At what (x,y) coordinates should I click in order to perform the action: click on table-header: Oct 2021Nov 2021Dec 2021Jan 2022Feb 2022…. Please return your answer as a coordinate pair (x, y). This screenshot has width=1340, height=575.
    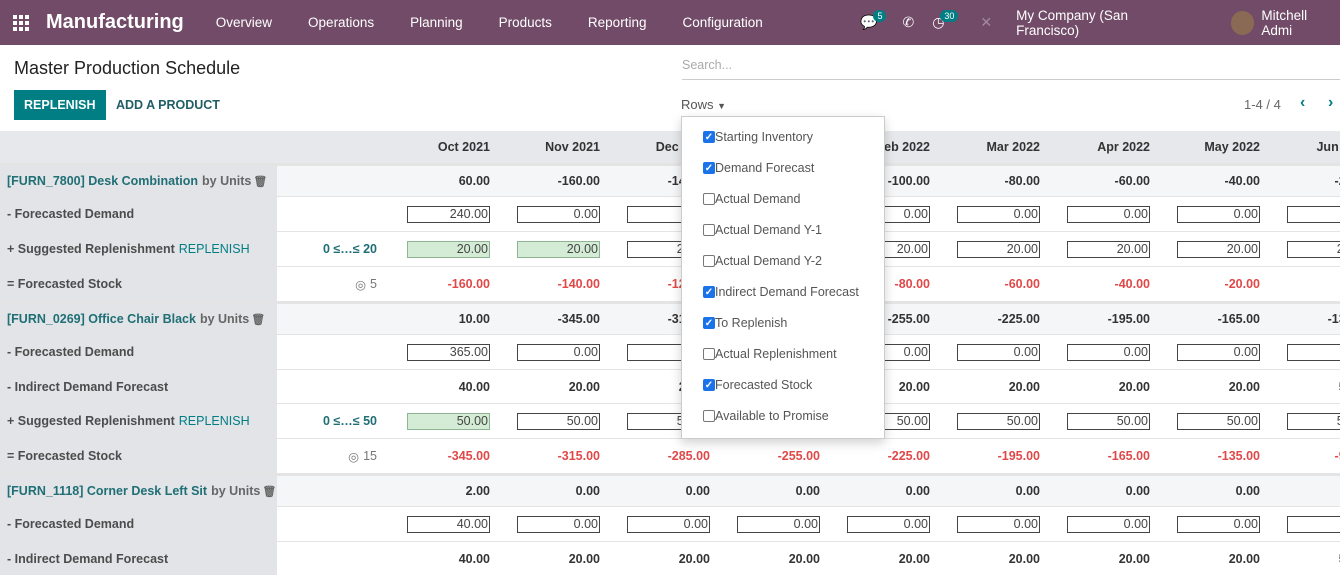
    Looking at the image, I should click on (670, 147).